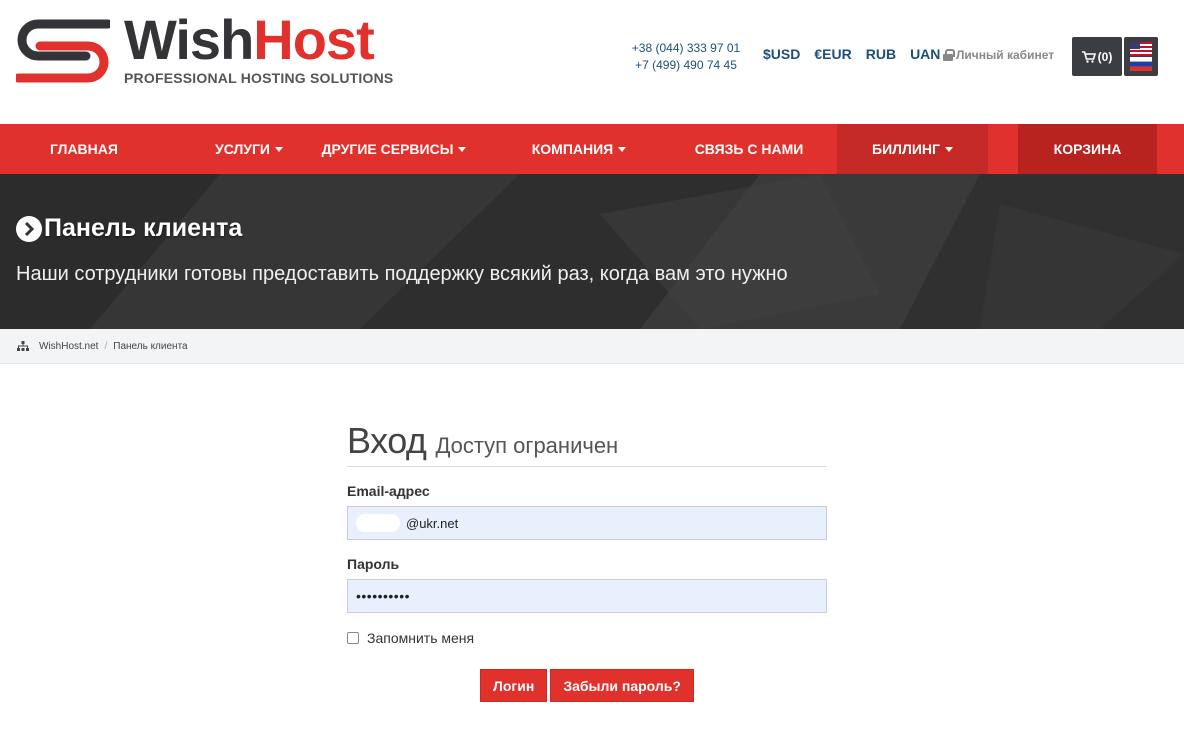 This screenshot has height=731, width=1184. What do you see at coordinates (832, 54) in the screenshot?
I see `currency-eur: €EUR` at bounding box center [832, 54].